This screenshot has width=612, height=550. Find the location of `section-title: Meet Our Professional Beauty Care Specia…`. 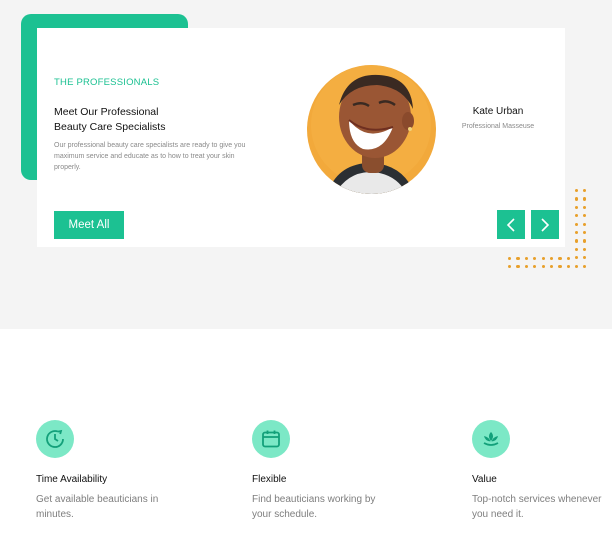

section-title: Meet Our Professional Beauty Care Specia… is located at coordinates (154, 120).